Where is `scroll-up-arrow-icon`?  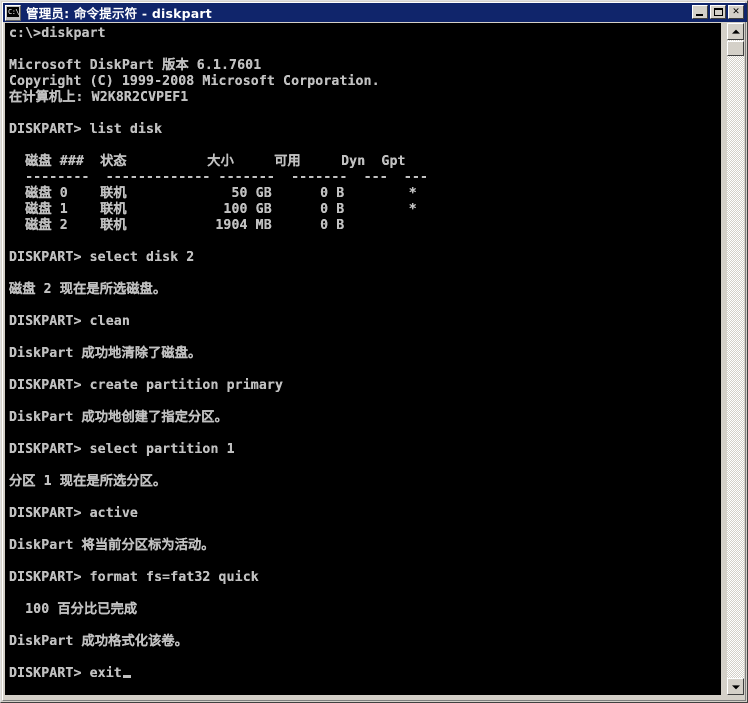
scroll-up-arrow-icon is located at coordinates (735, 31).